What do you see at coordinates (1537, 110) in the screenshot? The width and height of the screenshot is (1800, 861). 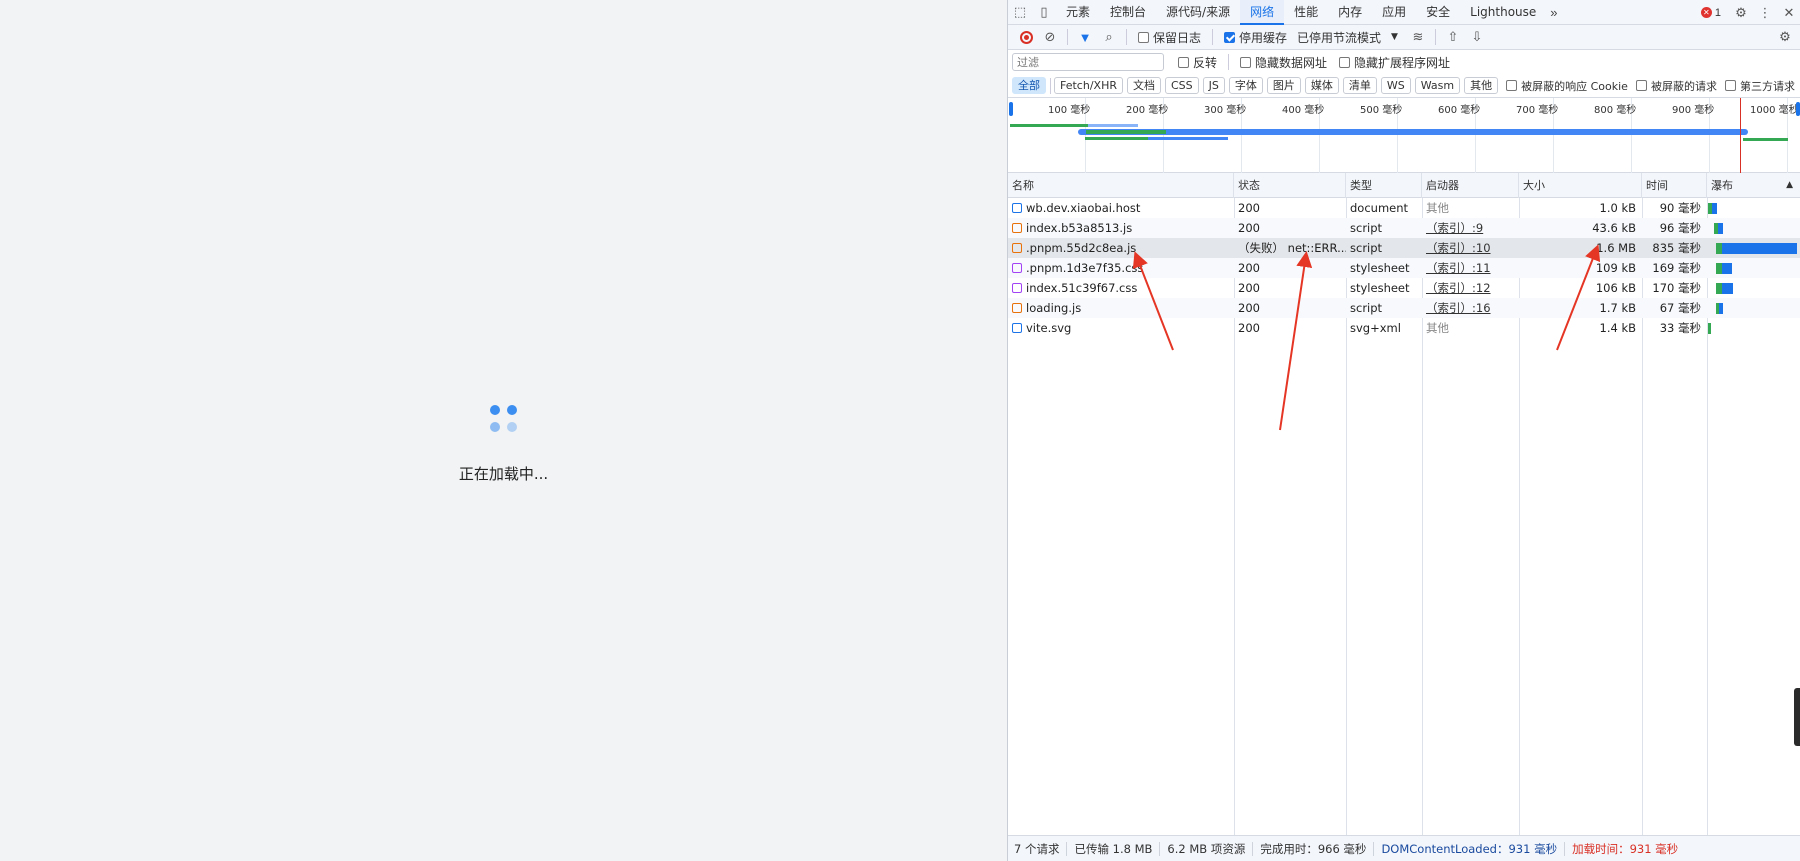 I see `overview-tick-label: 700 毫秒` at bounding box center [1537, 110].